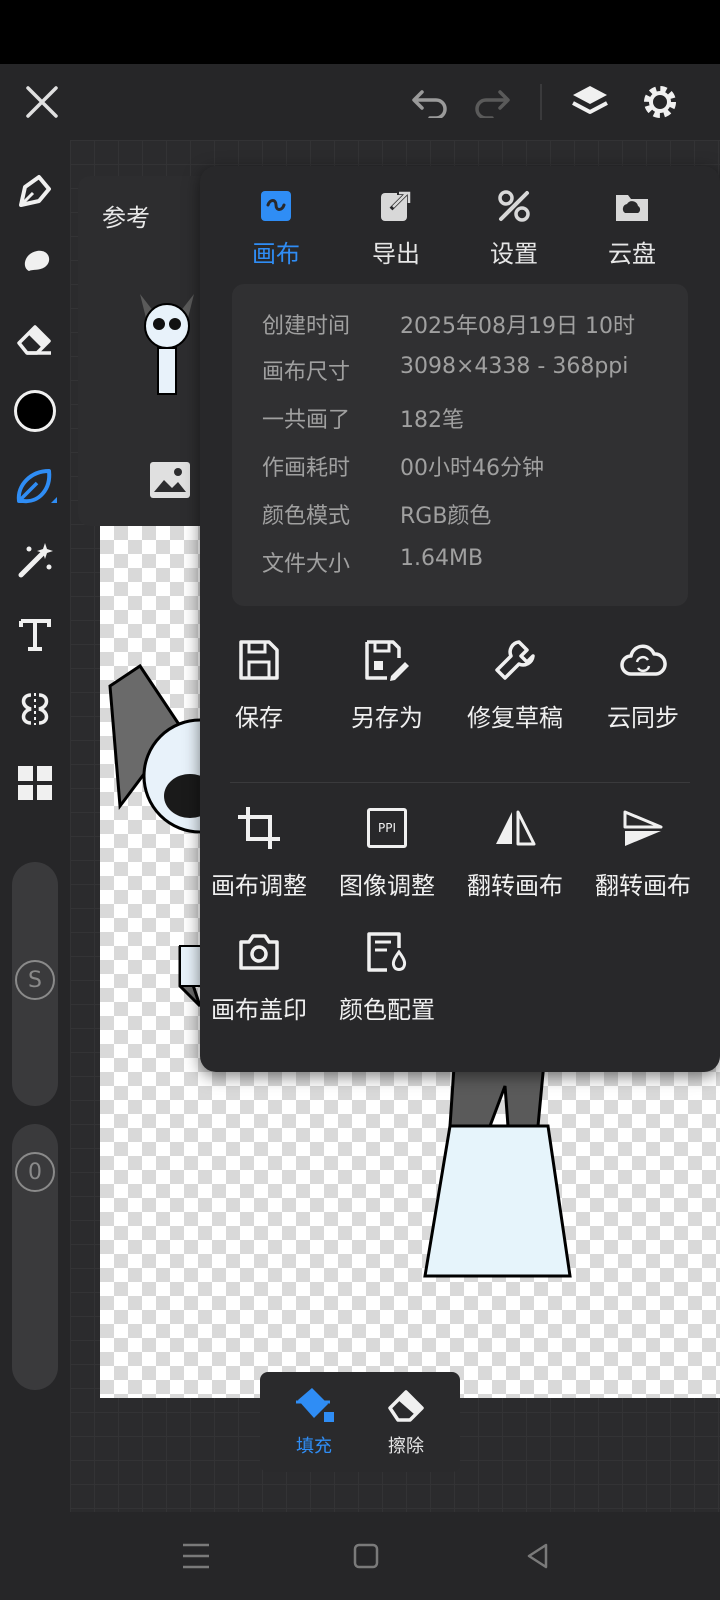 The image size is (720, 1600). What do you see at coordinates (387, 952) in the screenshot?
I see `color-config-icon` at bounding box center [387, 952].